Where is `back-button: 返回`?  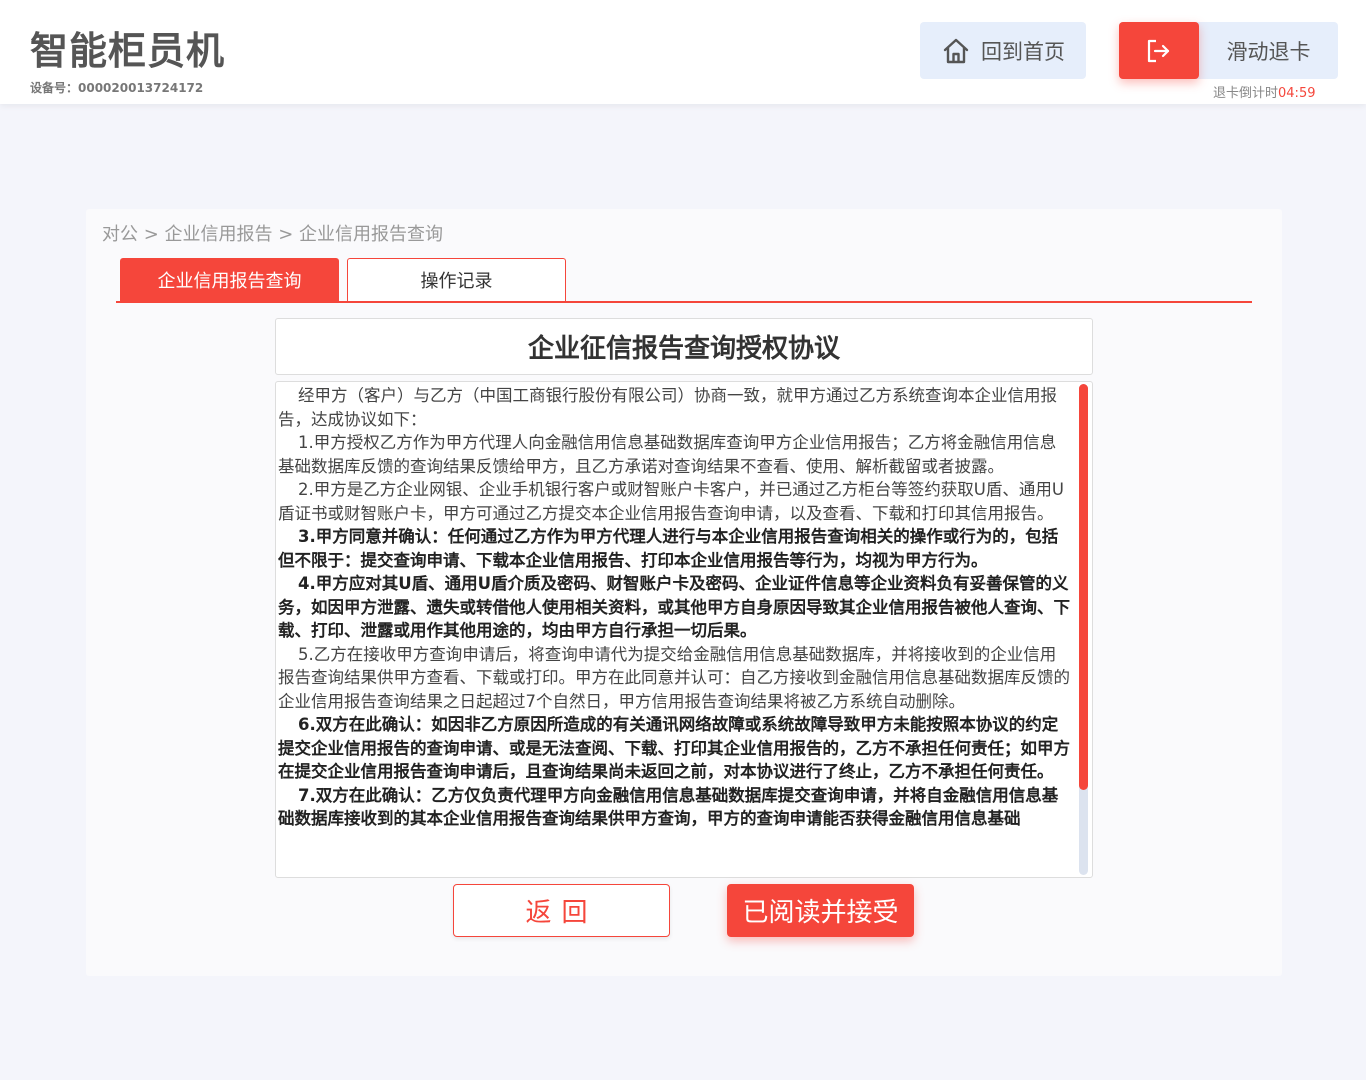
back-button: 返回 is located at coordinates (561, 910).